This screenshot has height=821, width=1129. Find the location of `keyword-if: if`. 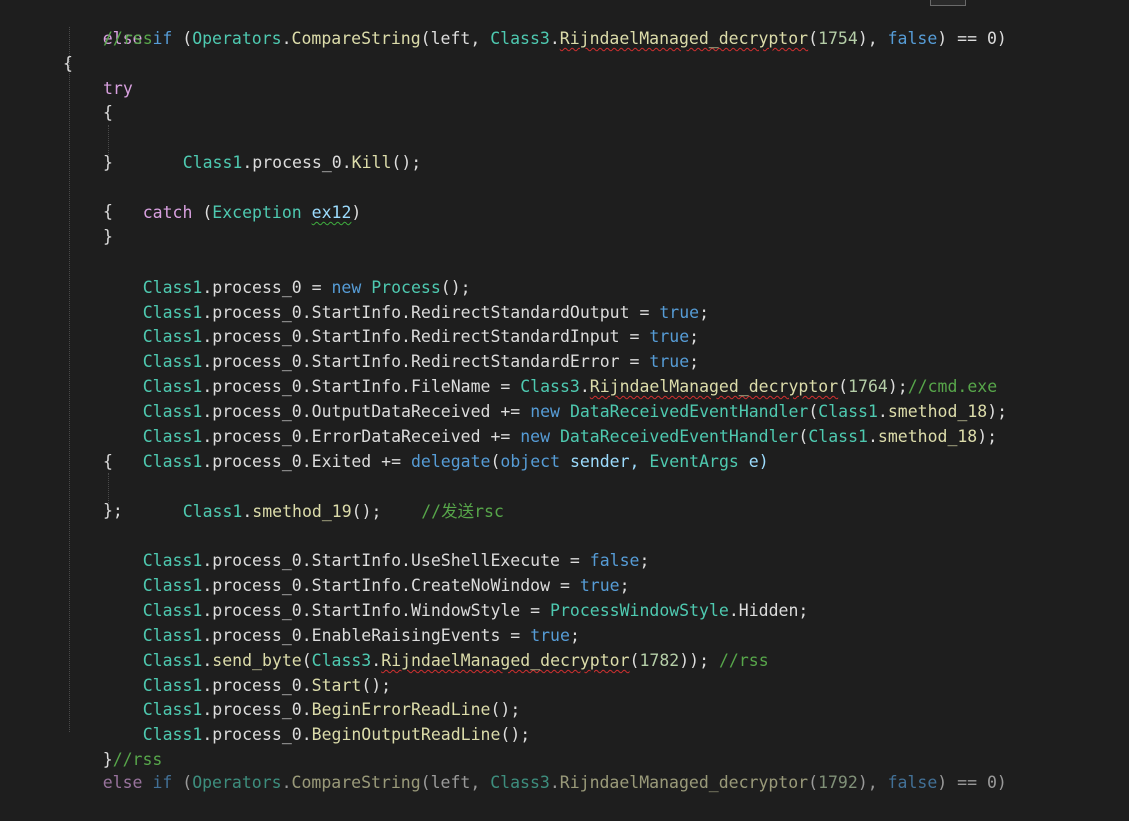

keyword-if: if is located at coordinates (162, 38).